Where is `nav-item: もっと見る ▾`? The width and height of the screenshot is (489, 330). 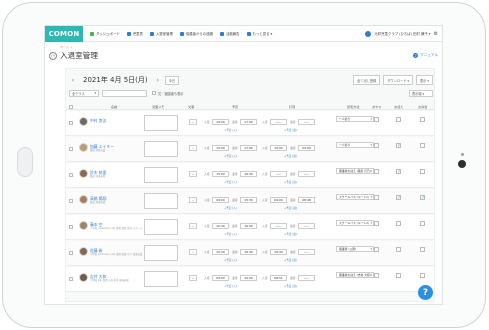
nav-item: もっと見る ▾ is located at coordinates (259, 33).